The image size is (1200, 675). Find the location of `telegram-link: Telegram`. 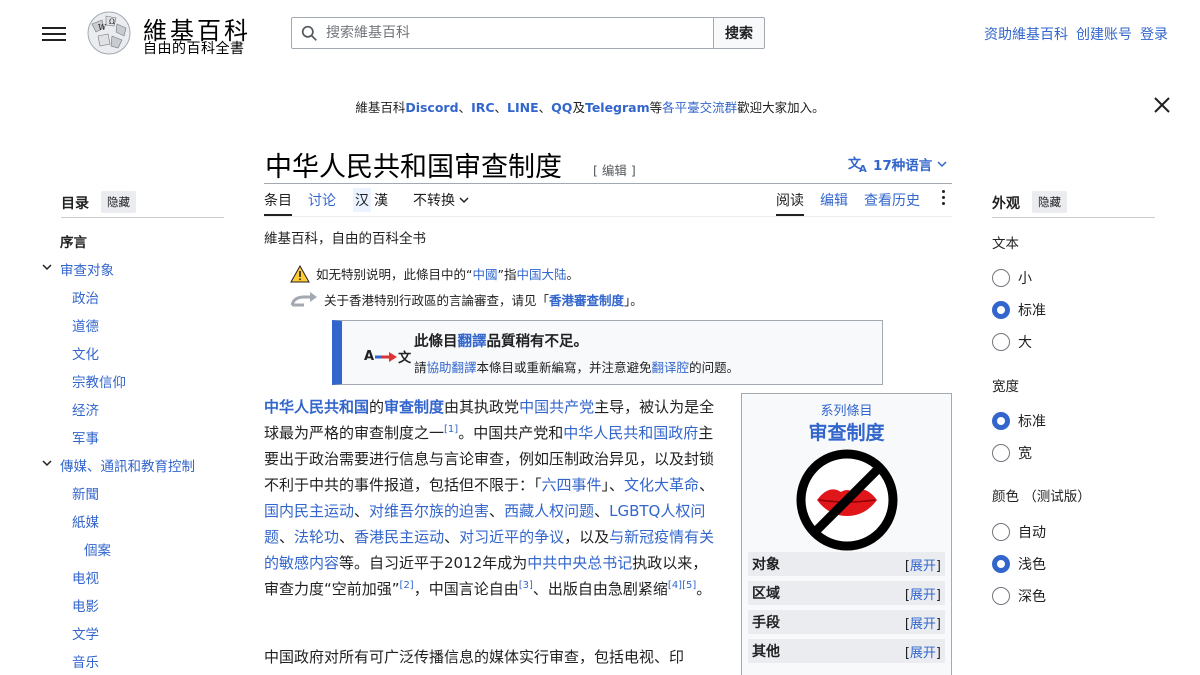

telegram-link: Telegram is located at coordinates (617, 107).